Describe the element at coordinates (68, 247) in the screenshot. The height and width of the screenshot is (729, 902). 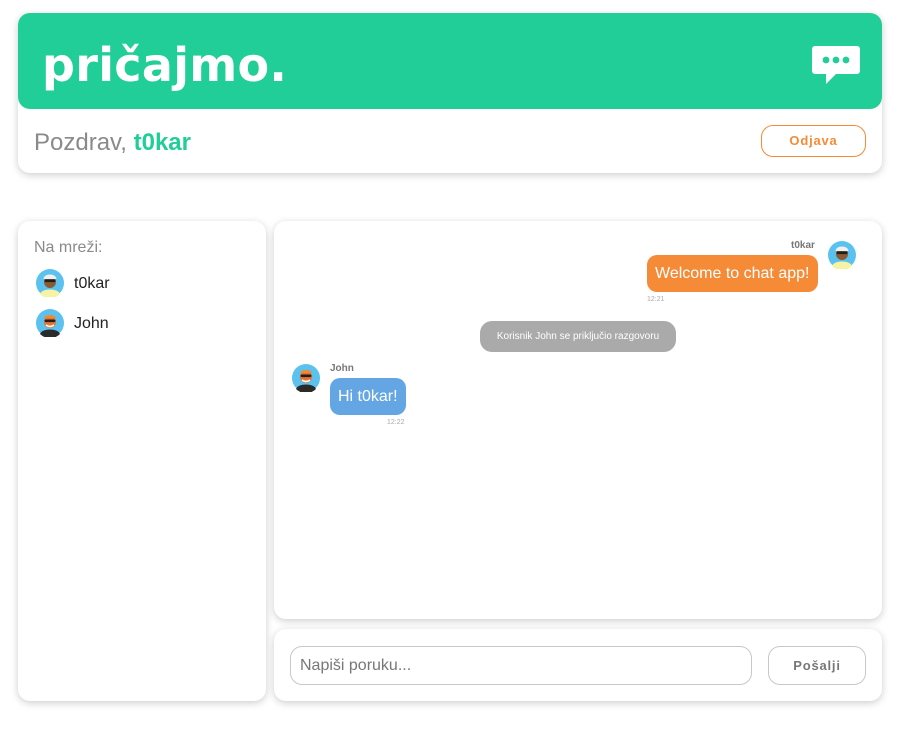
I see `online-title: Na mreži:` at that location.